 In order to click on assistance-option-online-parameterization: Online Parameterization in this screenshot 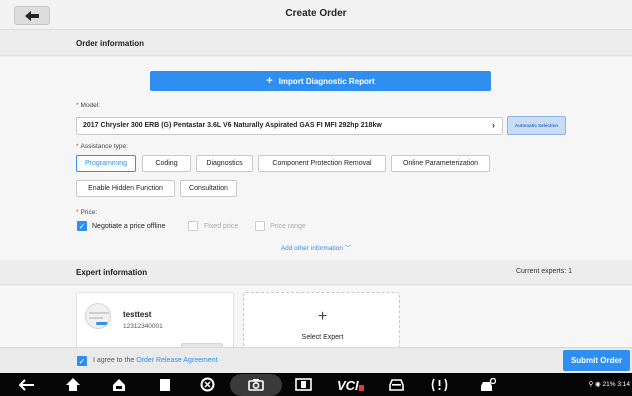, I will do `click(440, 163)`.